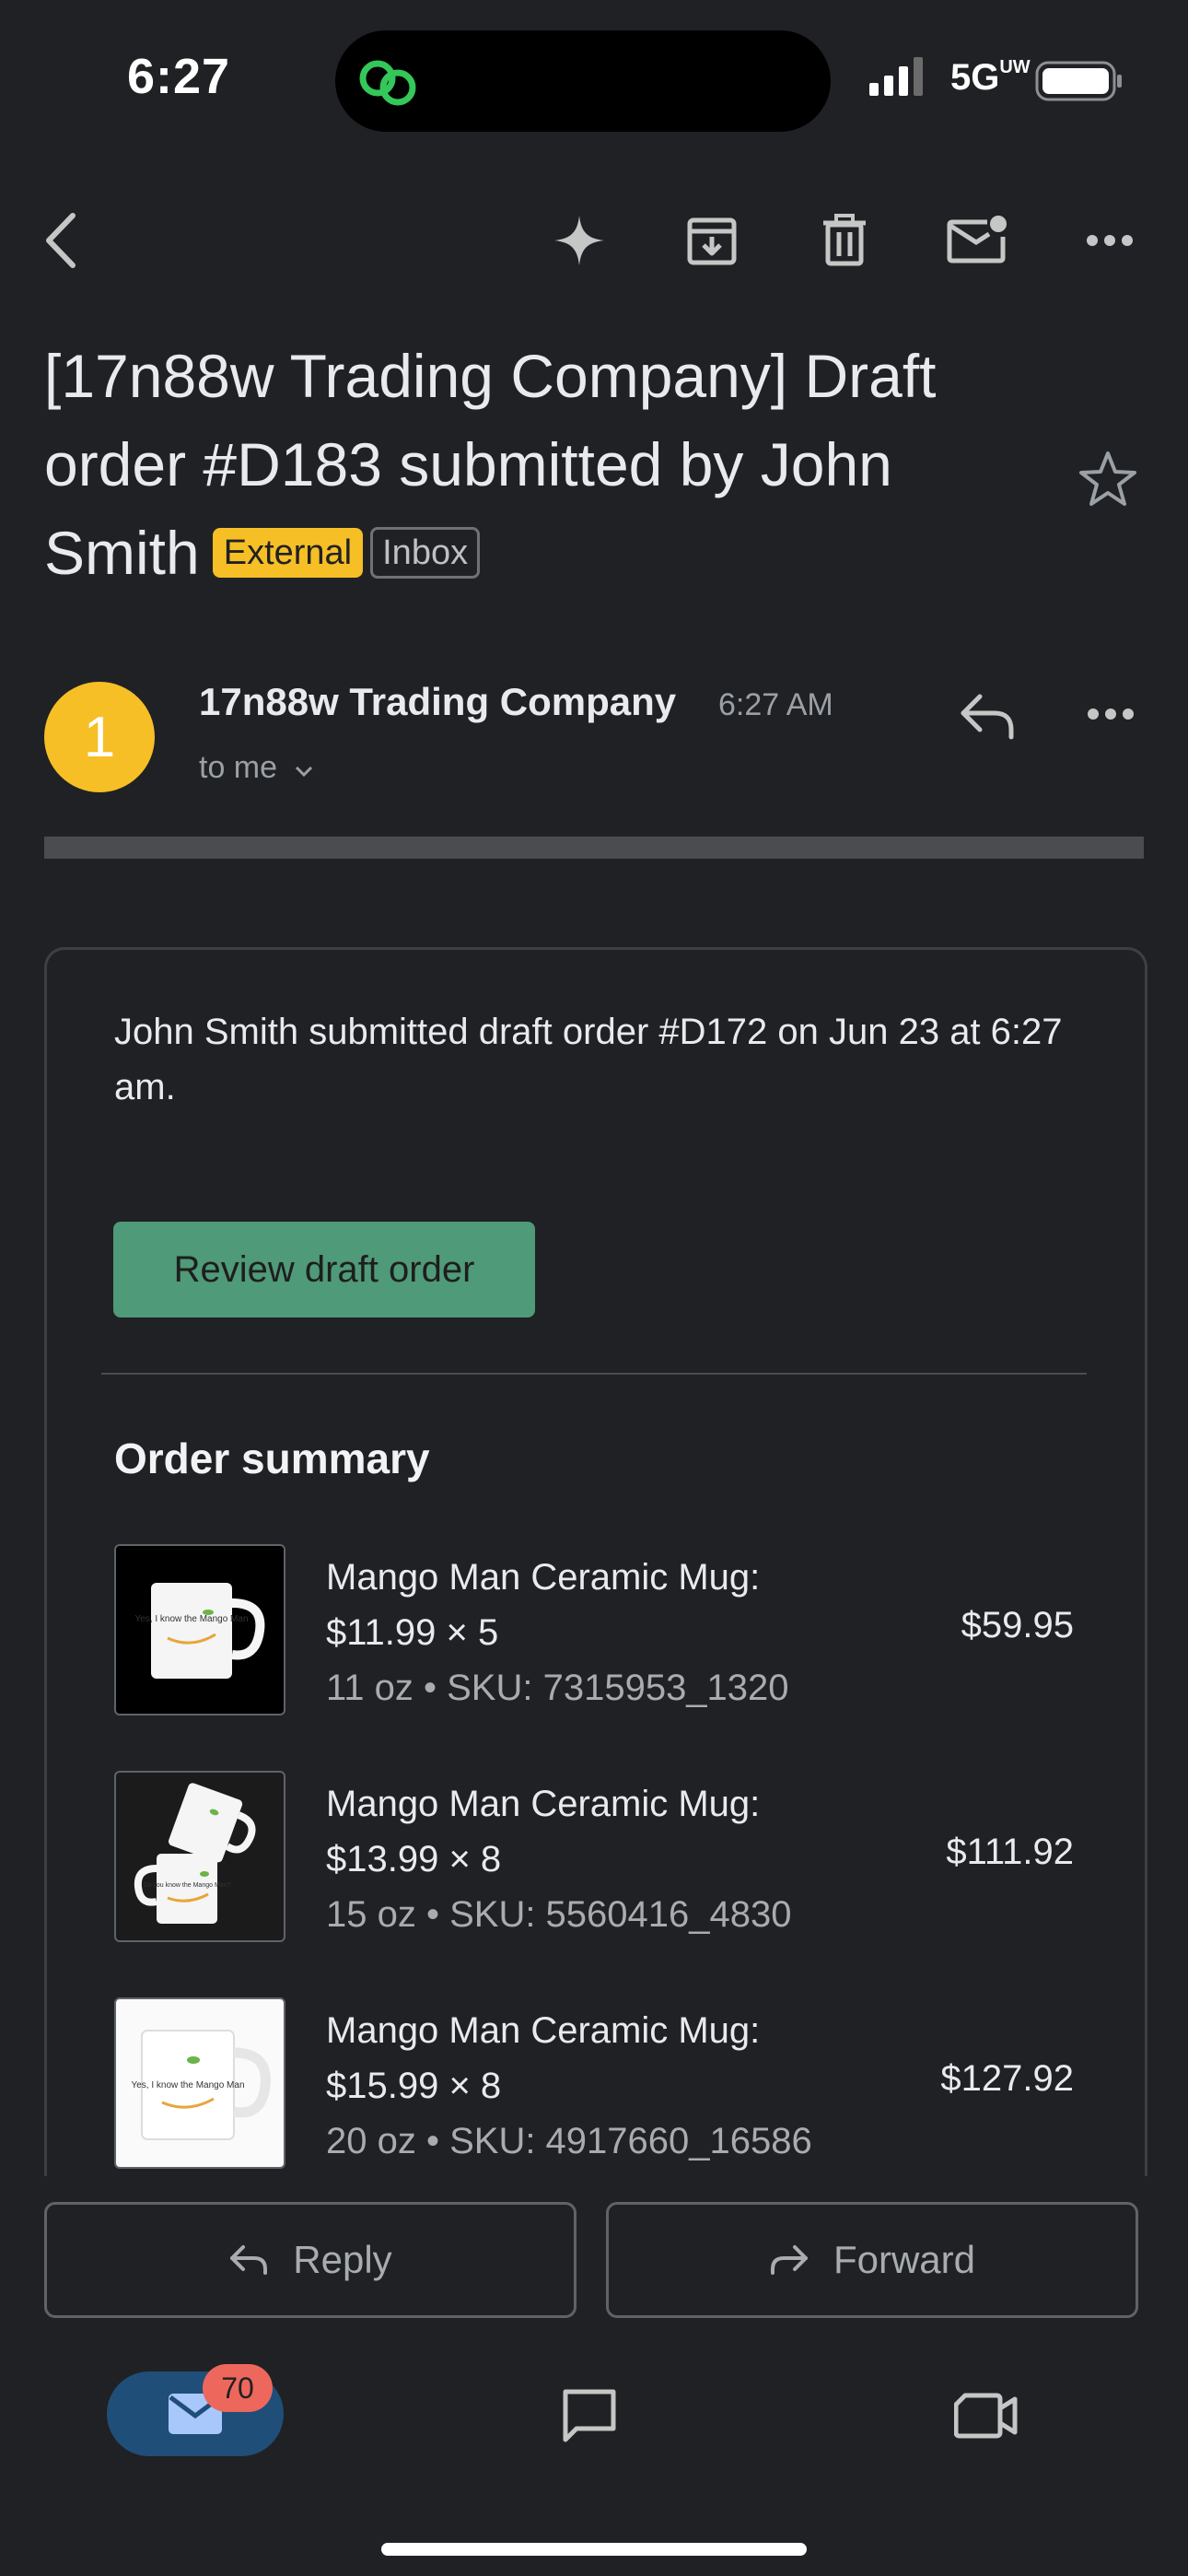 The image size is (1188, 2576). What do you see at coordinates (414, 1859) in the screenshot?
I see `item-price-qty: $13.99 × 8` at bounding box center [414, 1859].